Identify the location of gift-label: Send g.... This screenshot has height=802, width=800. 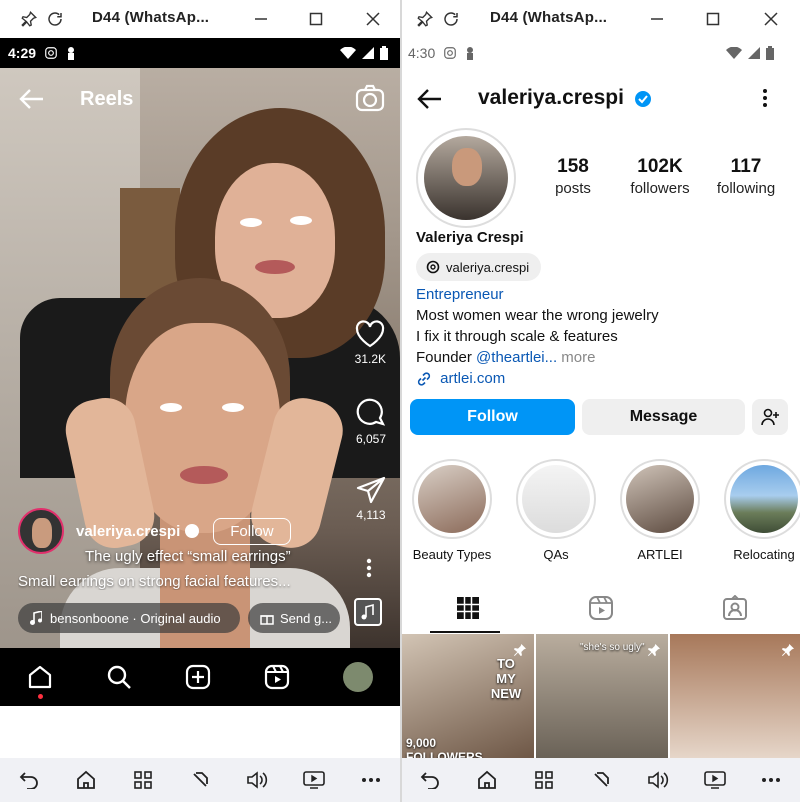
(306, 618).